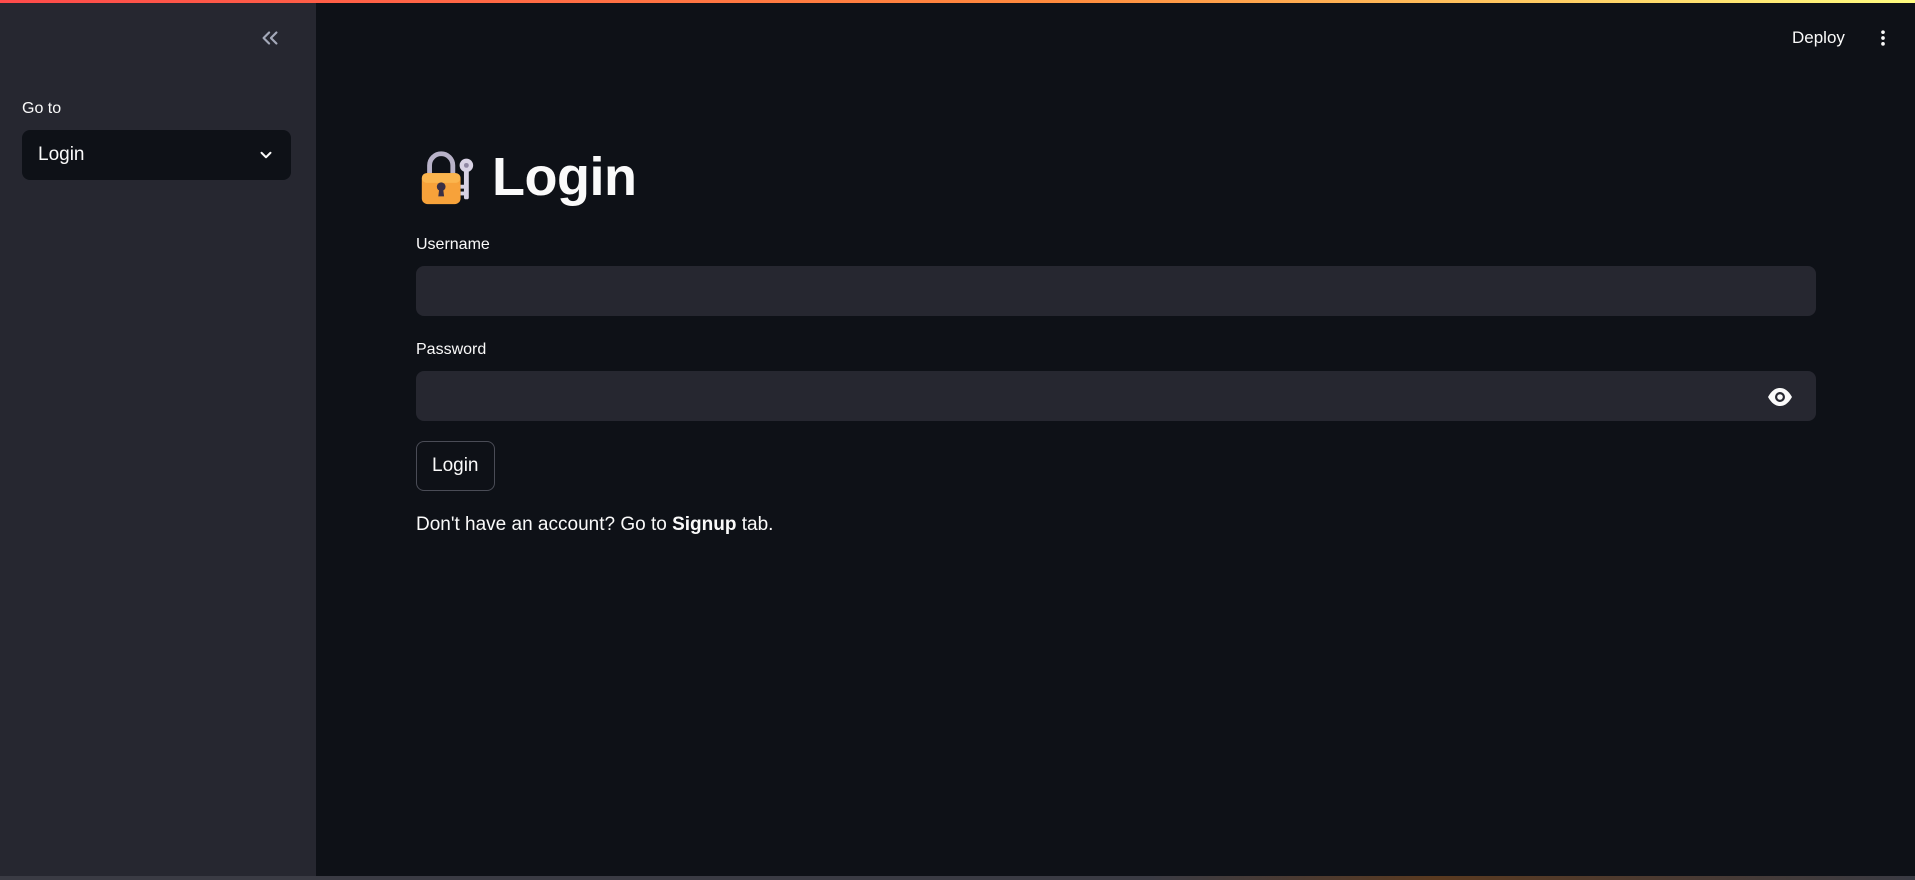 The width and height of the screenshot is (1915, 880). Describe the element at coordinates (156, 155) in the screenshot. I see `nav-select: Login` at that location.